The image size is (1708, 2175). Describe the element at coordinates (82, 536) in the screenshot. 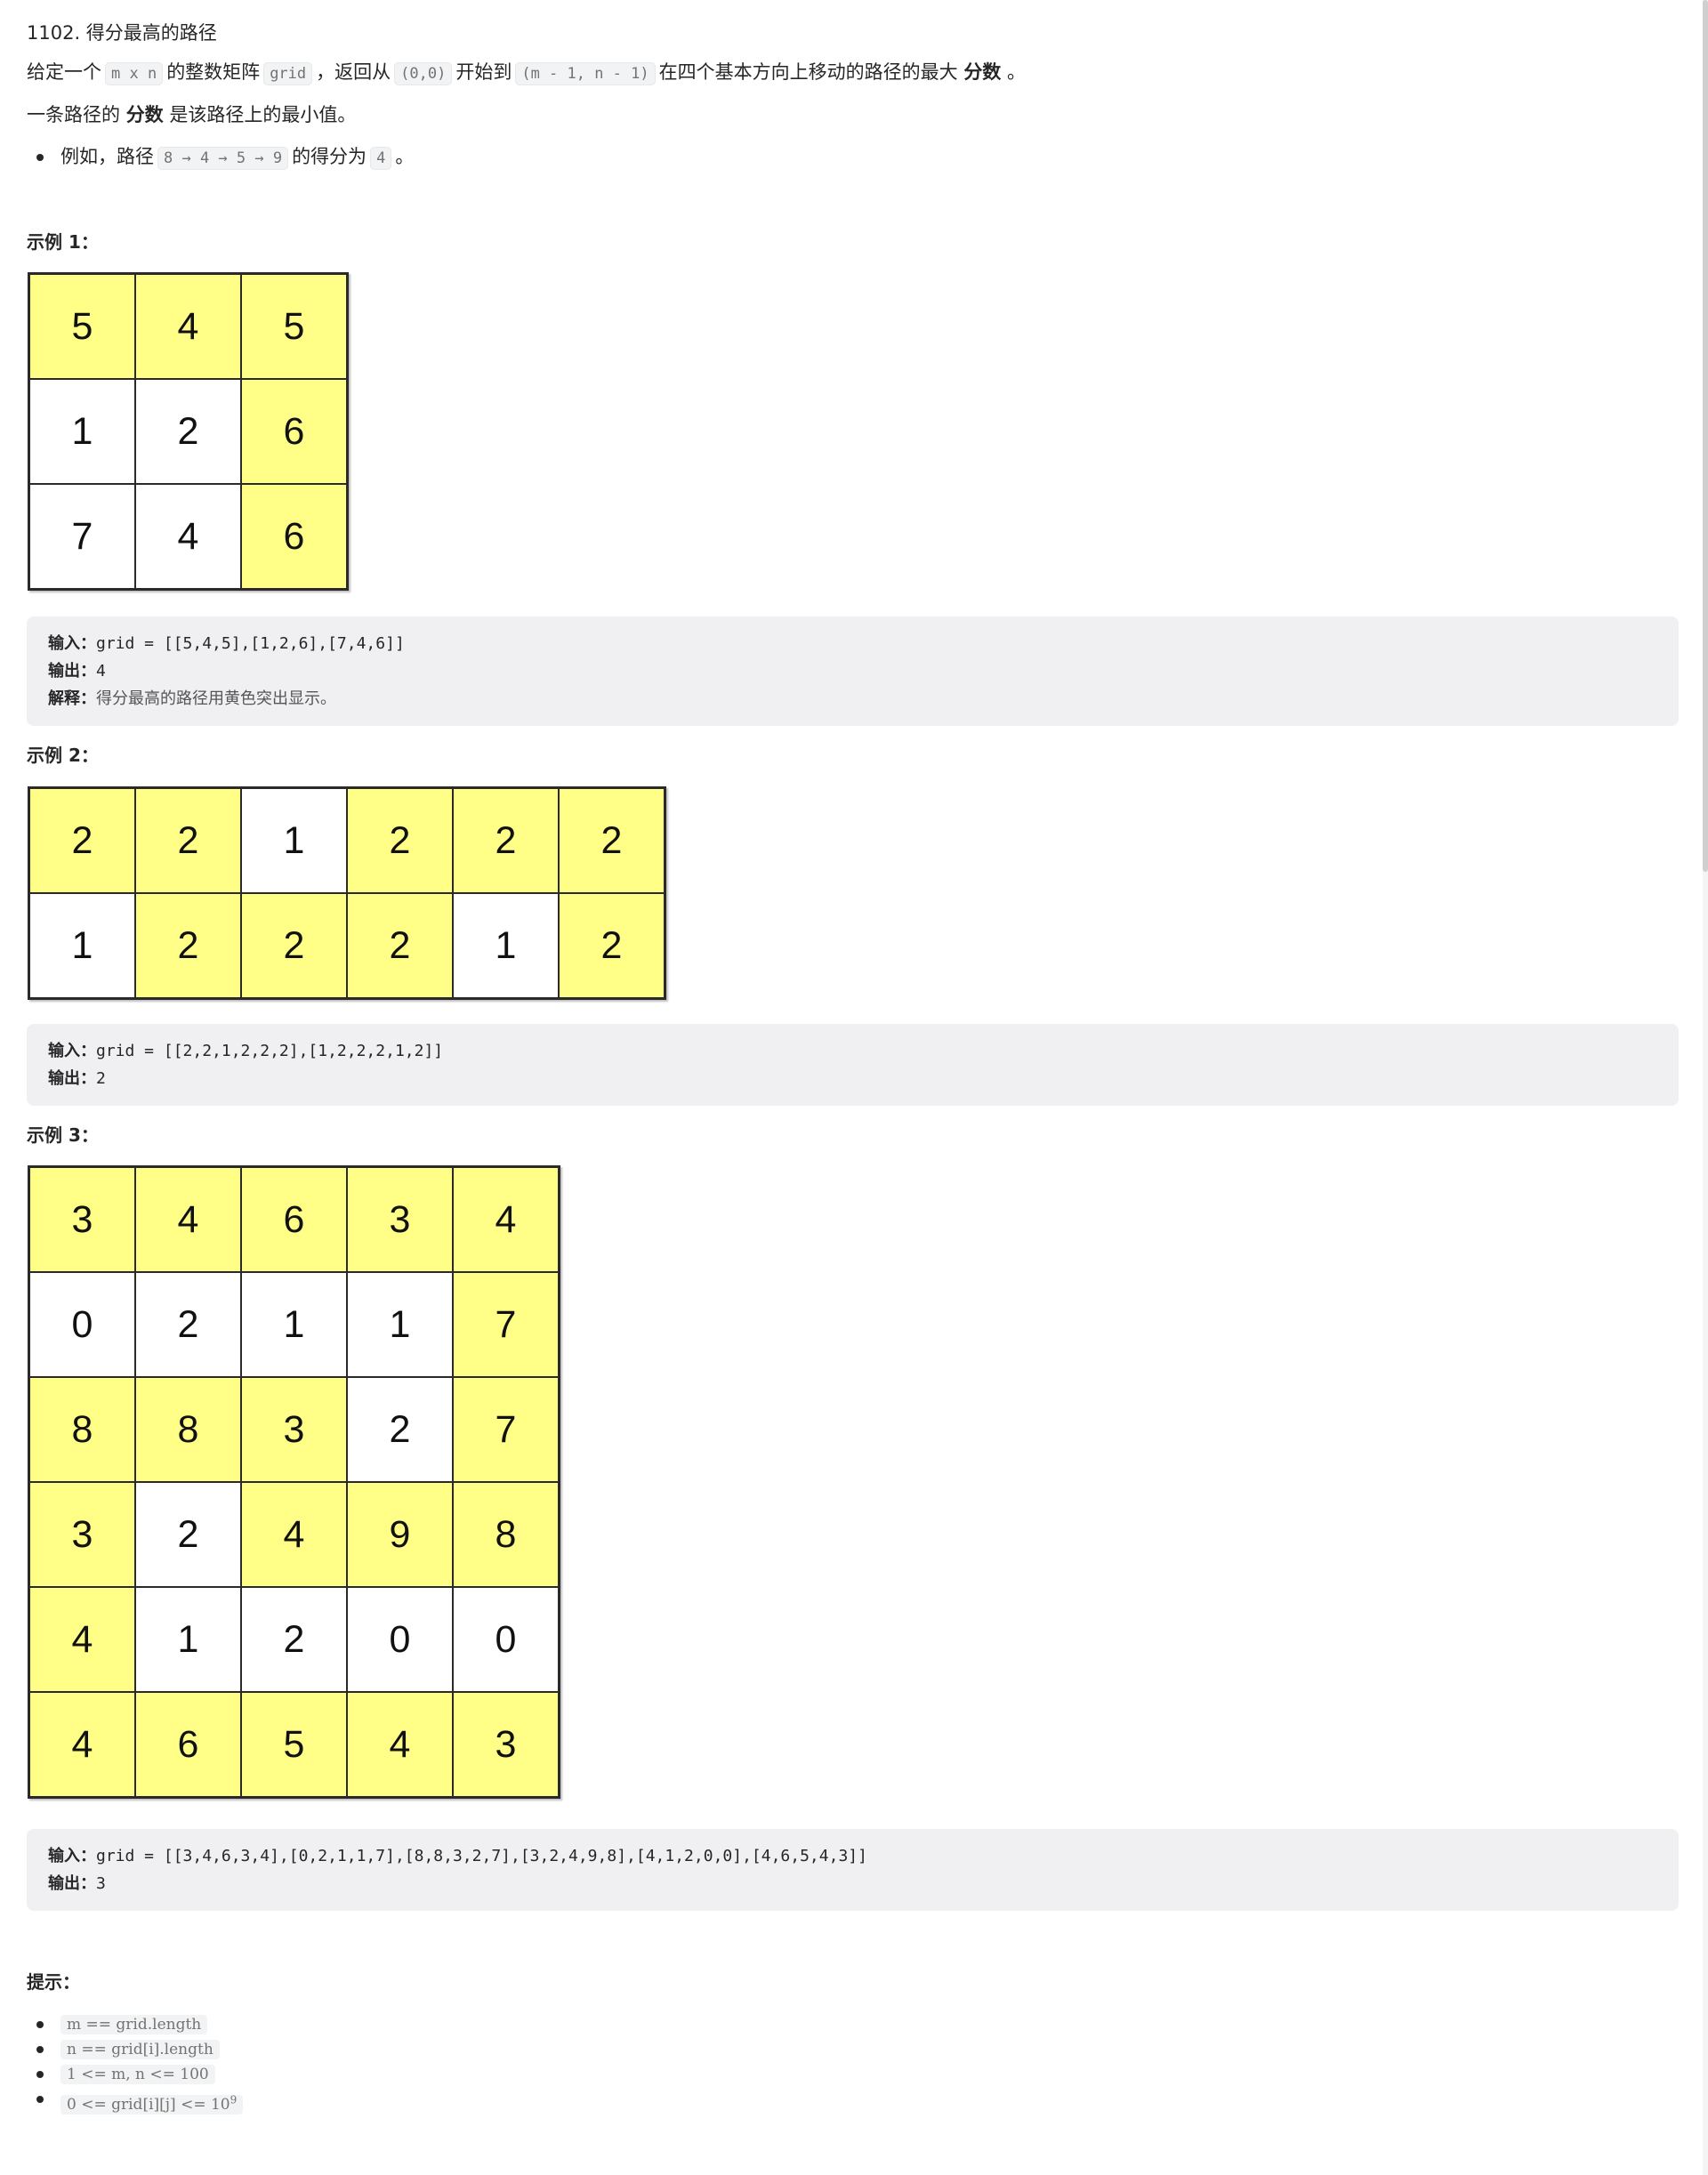

I see `grid-cell: 7` at that location.